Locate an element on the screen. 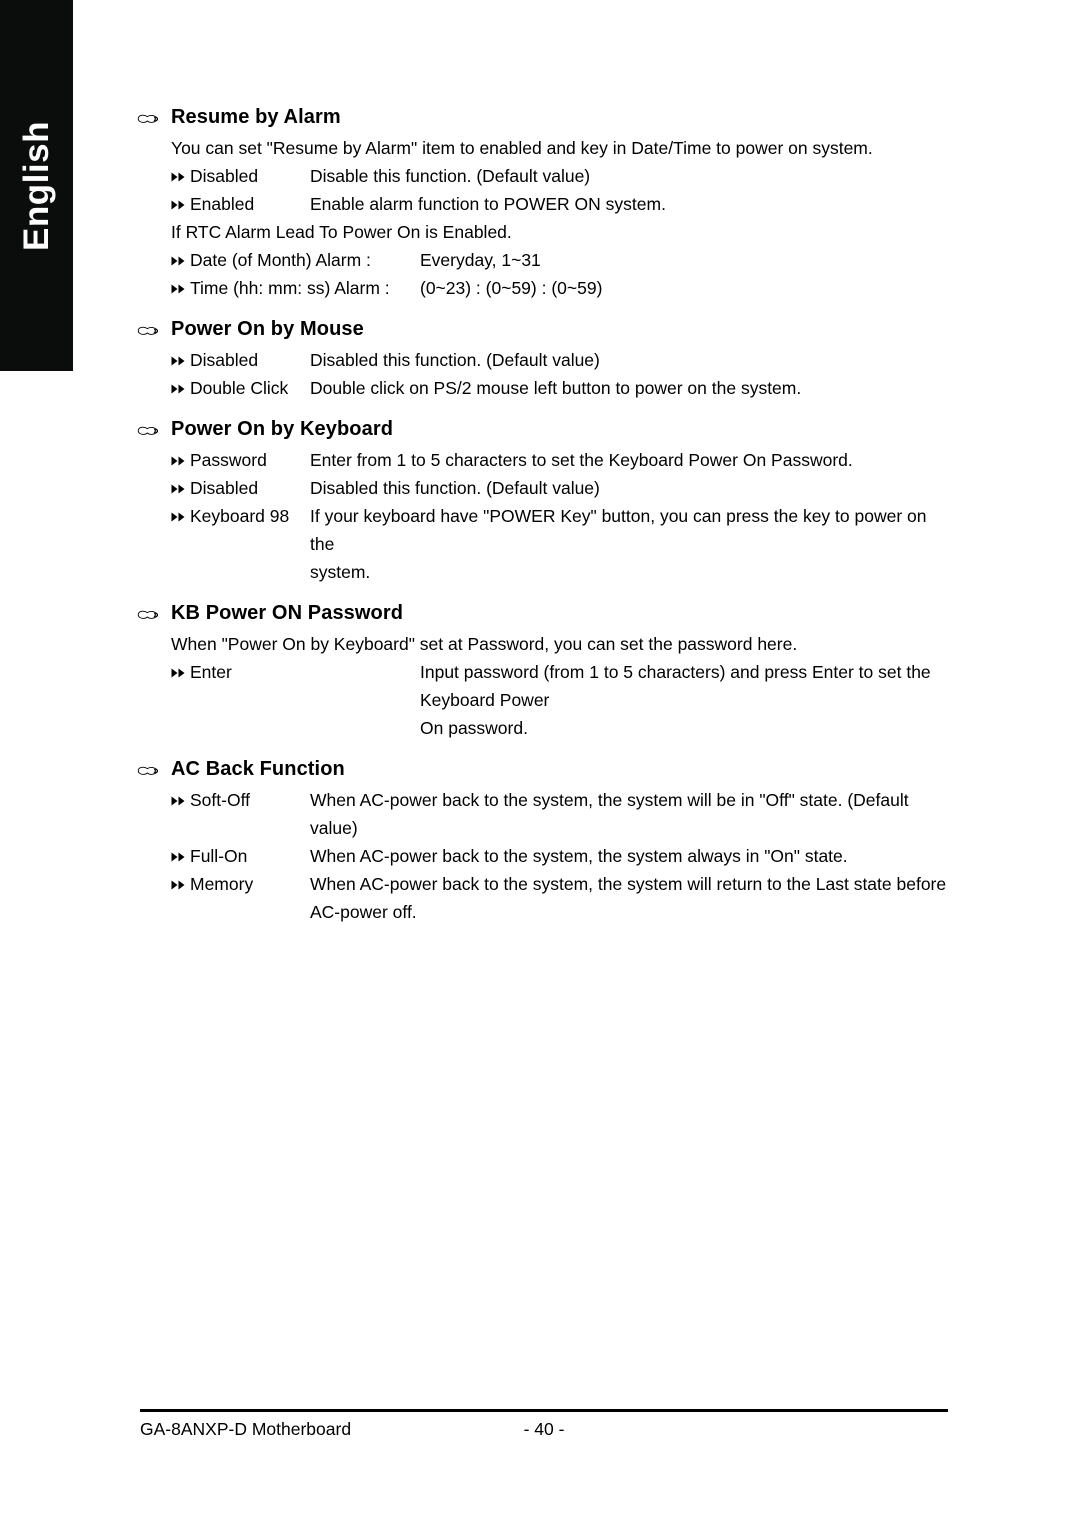  option-term: Full-On is located at coordinates (219, 856).